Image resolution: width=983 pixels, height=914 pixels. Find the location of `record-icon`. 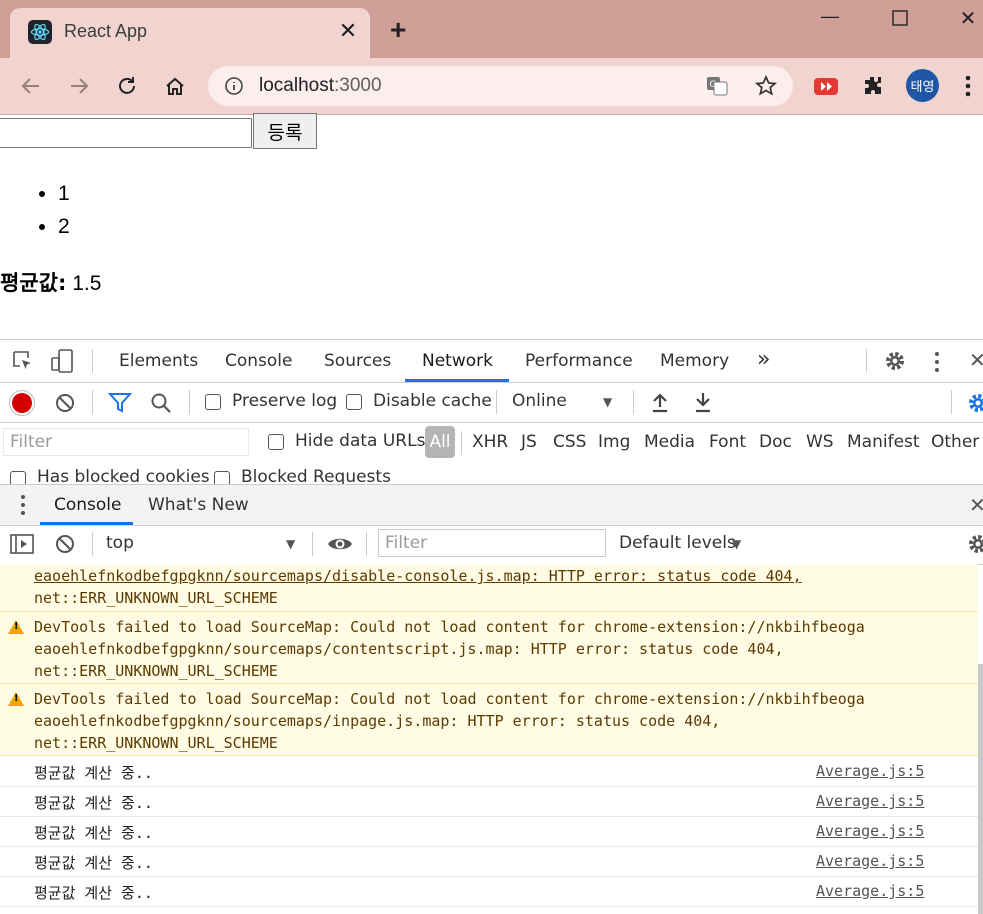

record-icon is located at coordinates (22, 403).